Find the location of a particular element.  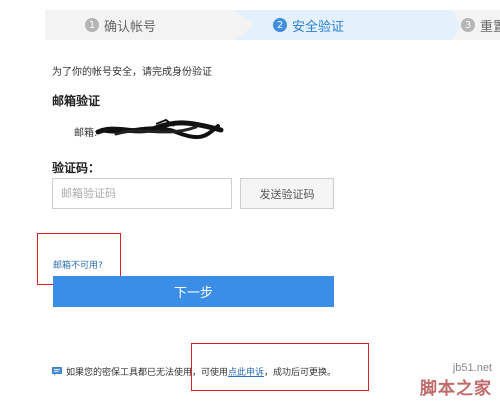

send-code-button: 发送验证码 is located at coordinates (287, 193).